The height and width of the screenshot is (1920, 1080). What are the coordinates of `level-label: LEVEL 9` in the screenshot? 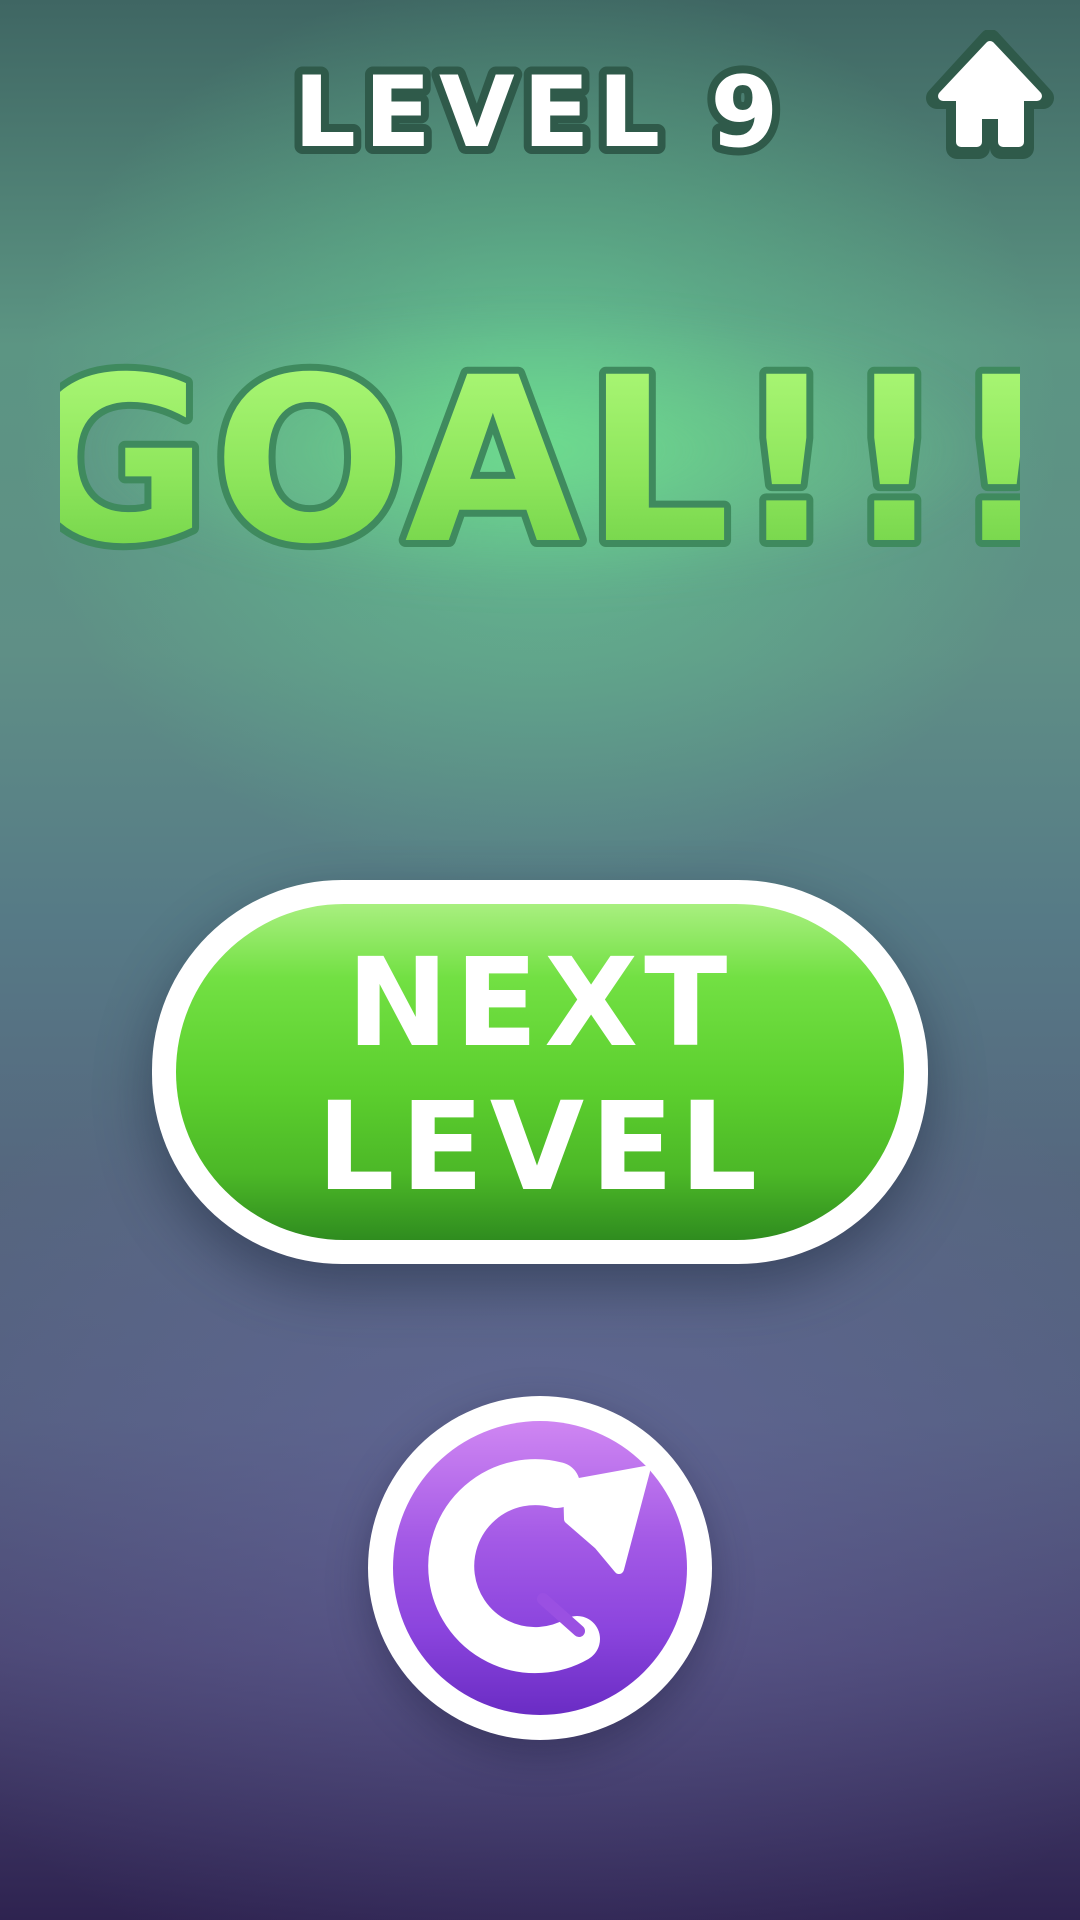 It's located at (540, 113).